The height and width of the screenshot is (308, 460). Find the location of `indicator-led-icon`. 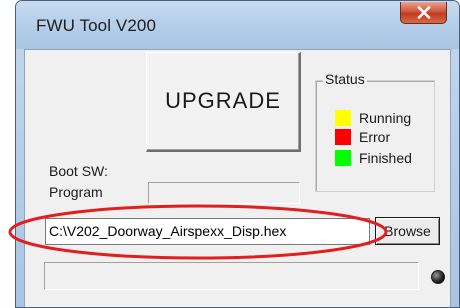

indicator-led-icon is located at coordinates (438, 277).